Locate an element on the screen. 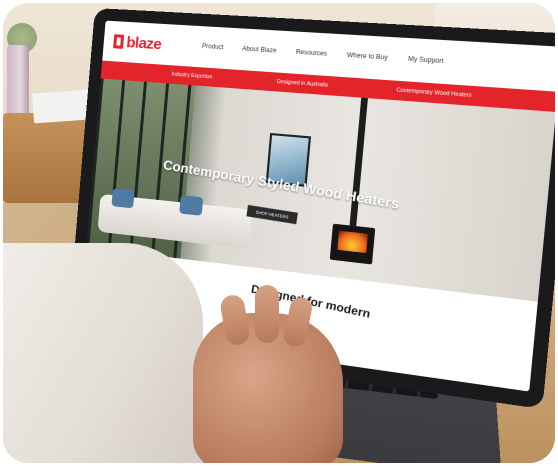 The image size is (558, 466). site-logo: blaze is located at coordinates (137, 43).